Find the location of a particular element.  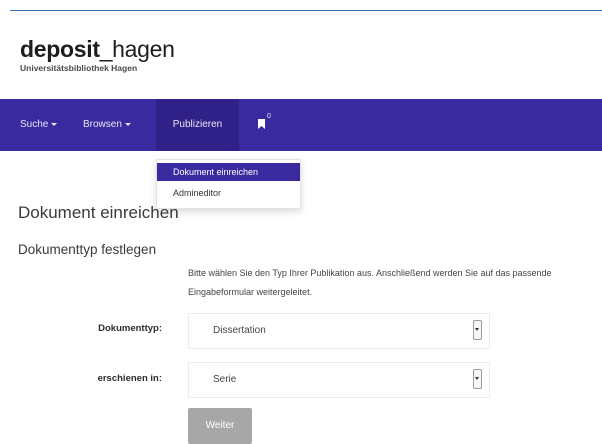

nav-publizieren-label: Publizieren is located at coordinates (197, 124).